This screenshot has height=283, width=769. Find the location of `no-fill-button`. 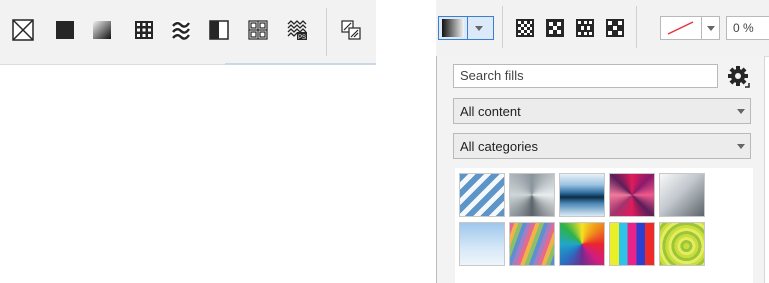

no-fill-button is located at coordinates (23, 30).